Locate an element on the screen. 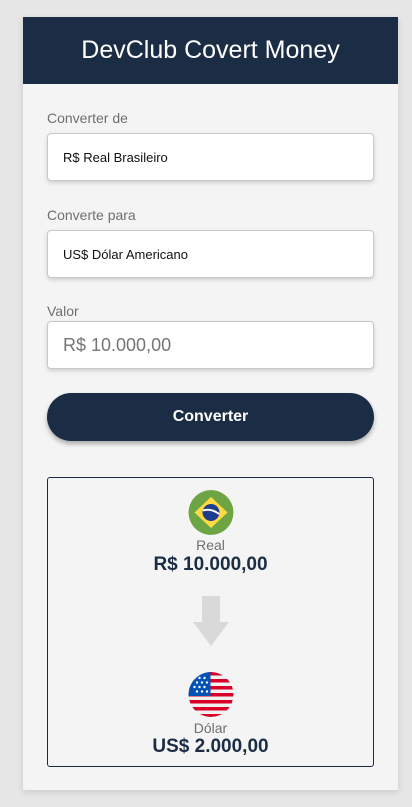  to-currency-value: US$ Dólar Americano is located at coordinates (125, 254).